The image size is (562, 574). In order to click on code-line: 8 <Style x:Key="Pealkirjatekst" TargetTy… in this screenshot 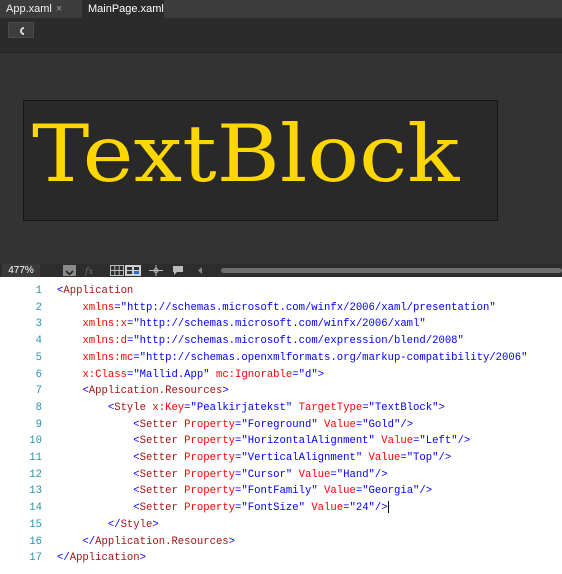, I will do `click(281, 408)`.